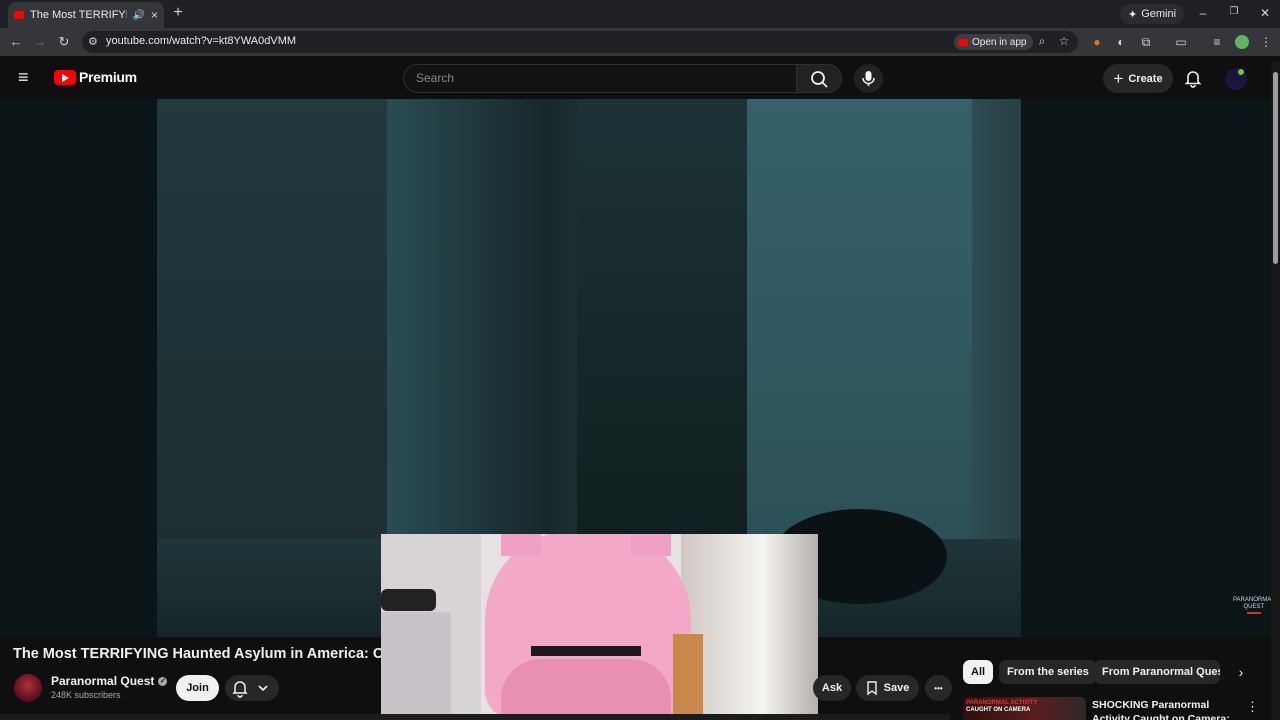 The height and width of the screenshot is (720, 1280). I want to click on account-avatar, so click(1236, 79).